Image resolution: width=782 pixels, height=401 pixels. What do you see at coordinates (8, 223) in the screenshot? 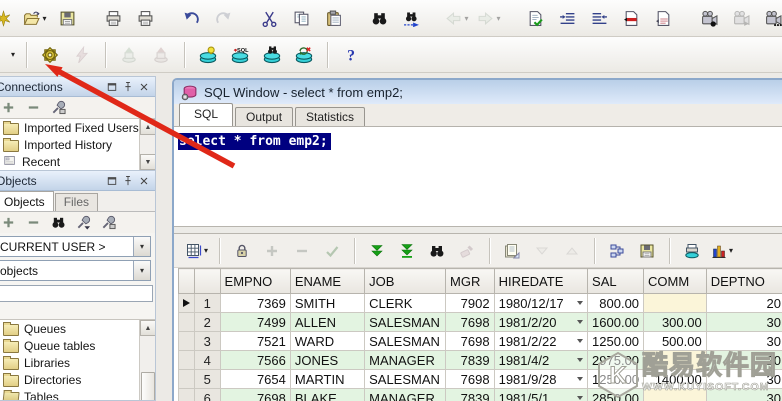
I see `expand-object-button` at bounding box center [8, 223].